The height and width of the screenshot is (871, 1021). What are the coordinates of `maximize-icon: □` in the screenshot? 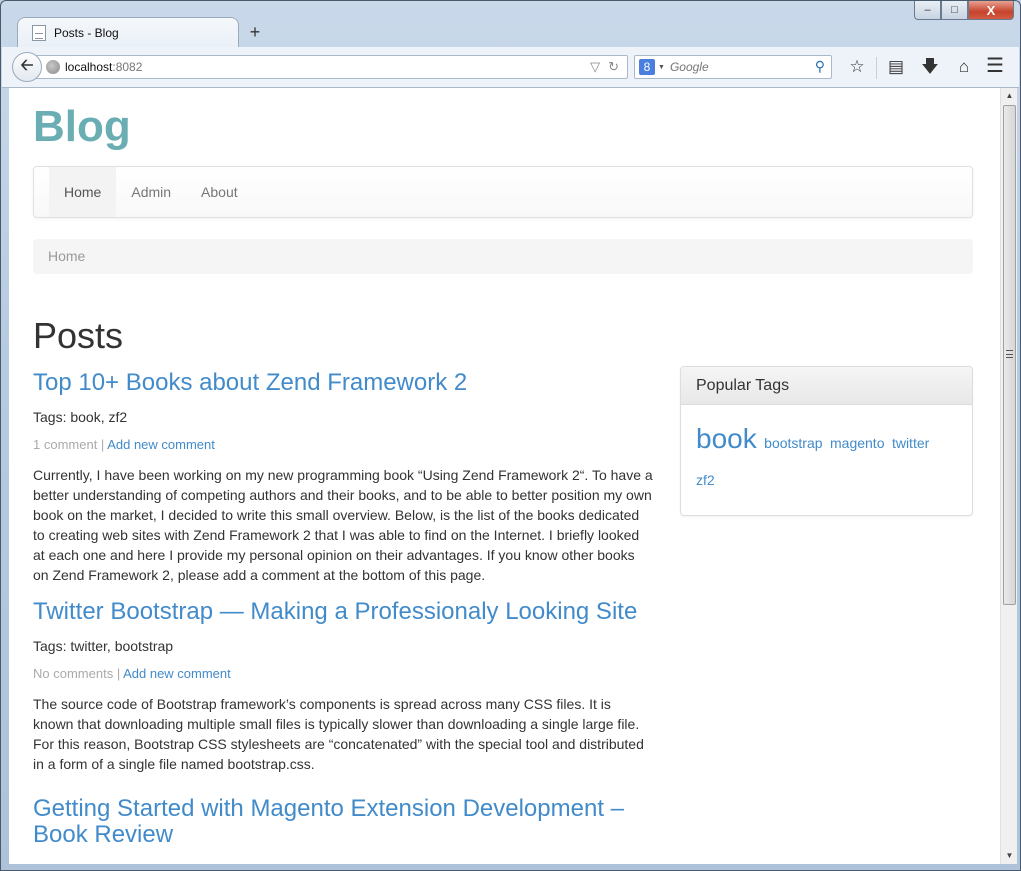 It's located at (954, 10).